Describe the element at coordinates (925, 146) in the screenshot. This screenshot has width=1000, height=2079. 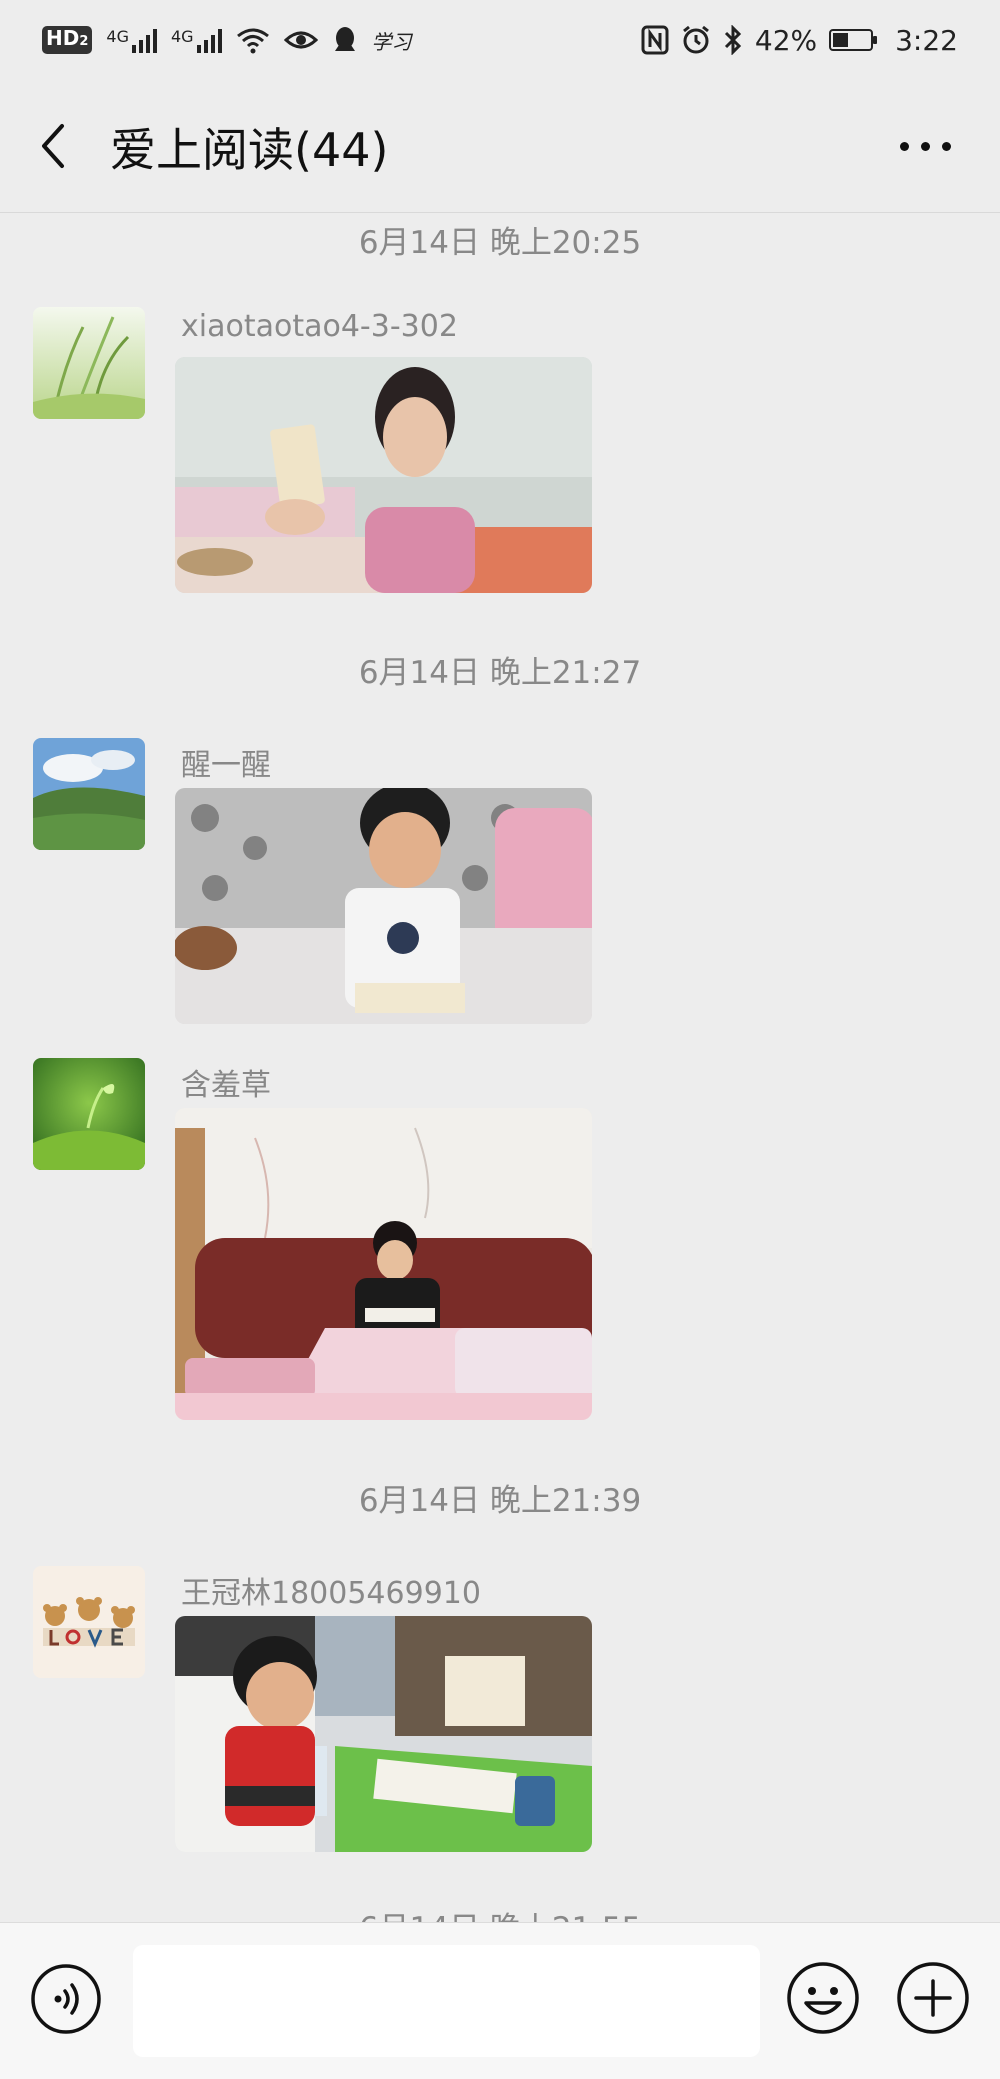
I see `more-button` at that location.